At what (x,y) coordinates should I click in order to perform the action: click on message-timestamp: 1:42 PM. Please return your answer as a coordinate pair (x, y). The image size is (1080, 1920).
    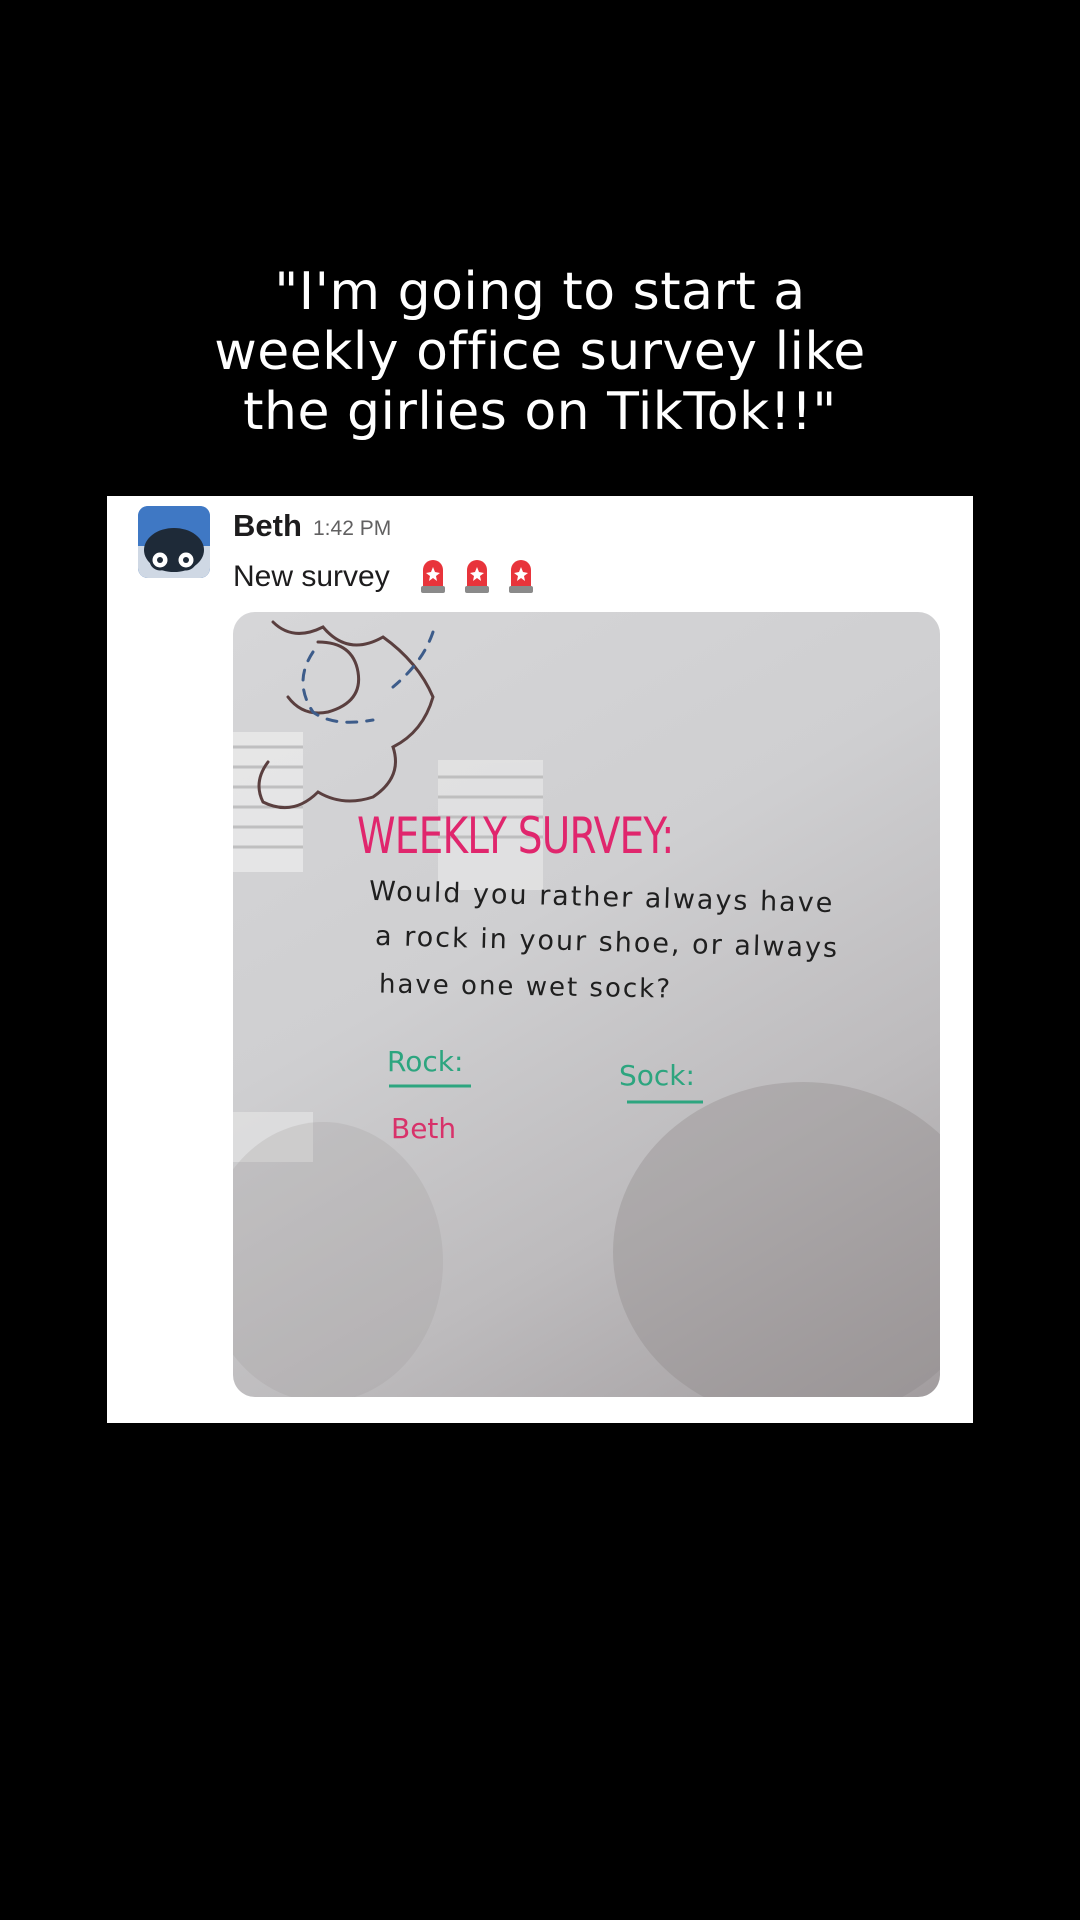
    Looking at the image, I should click on (352, 529).